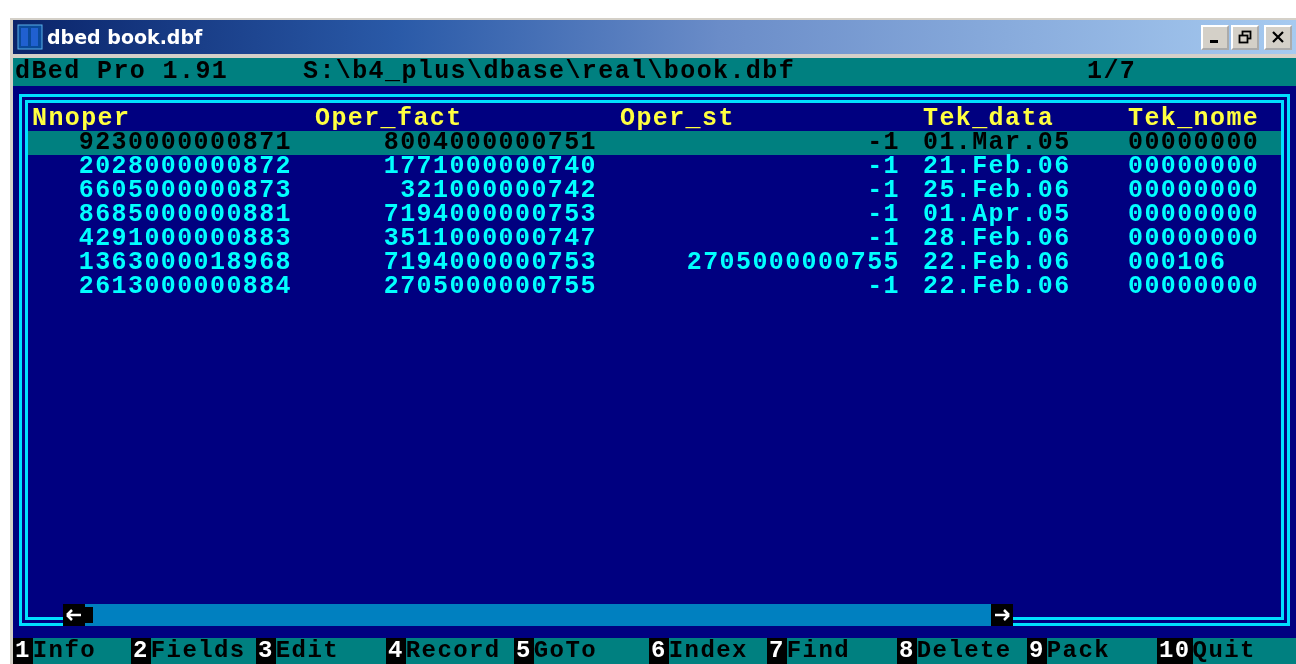 The image size is (1296, 664). Describe the element at coordinates (89, 615) in the screenshot. I see `scroll-thumb` at that location.